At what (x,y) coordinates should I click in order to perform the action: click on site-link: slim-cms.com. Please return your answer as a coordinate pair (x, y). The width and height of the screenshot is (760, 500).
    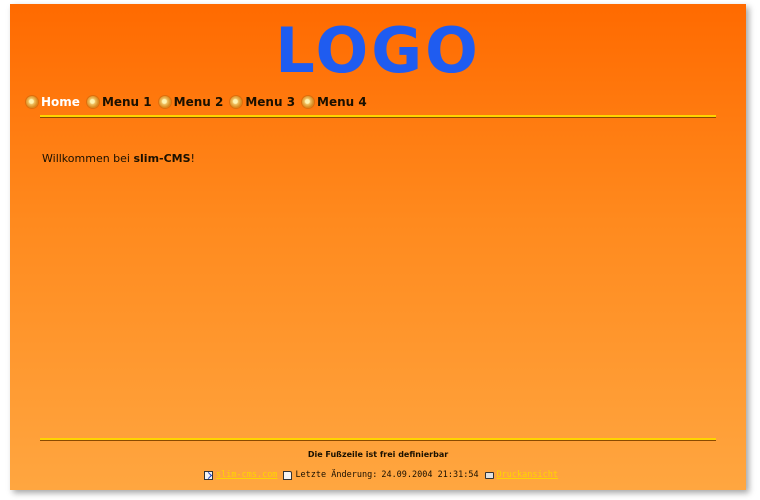
    Looking at the image, I should click on (246, 475).